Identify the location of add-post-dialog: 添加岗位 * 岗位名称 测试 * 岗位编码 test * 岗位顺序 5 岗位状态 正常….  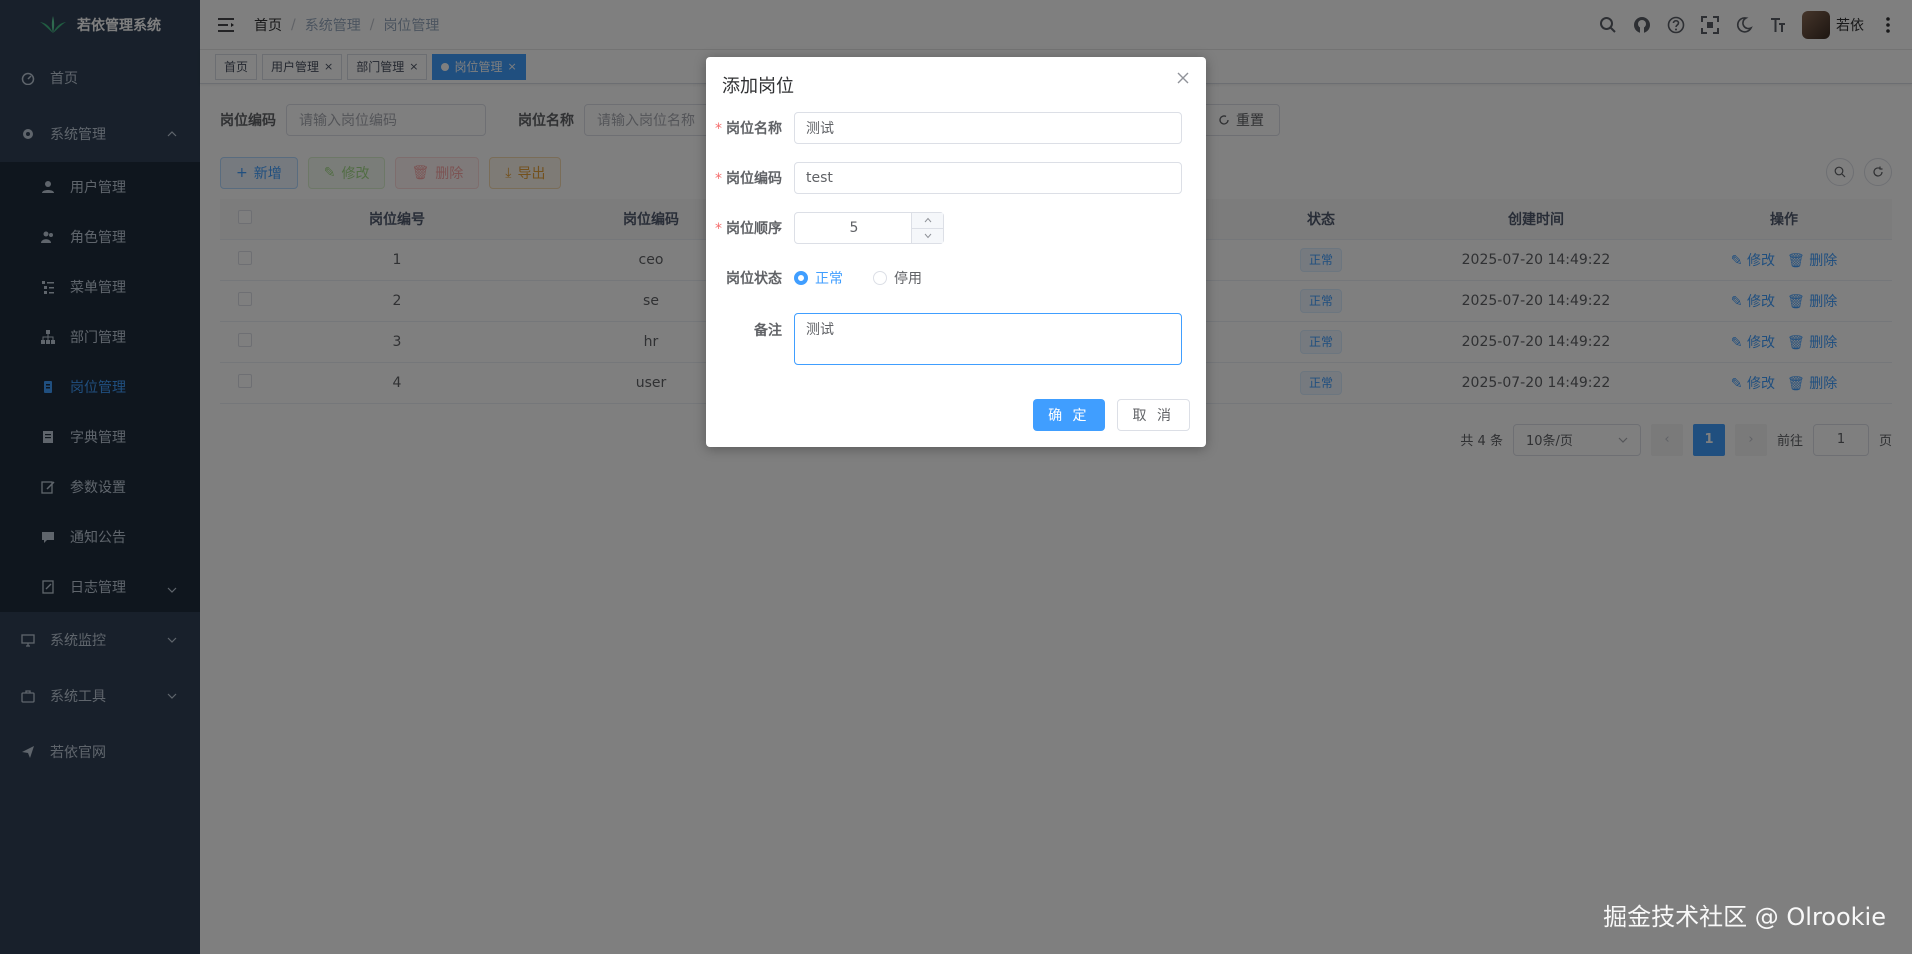
(956, 252).